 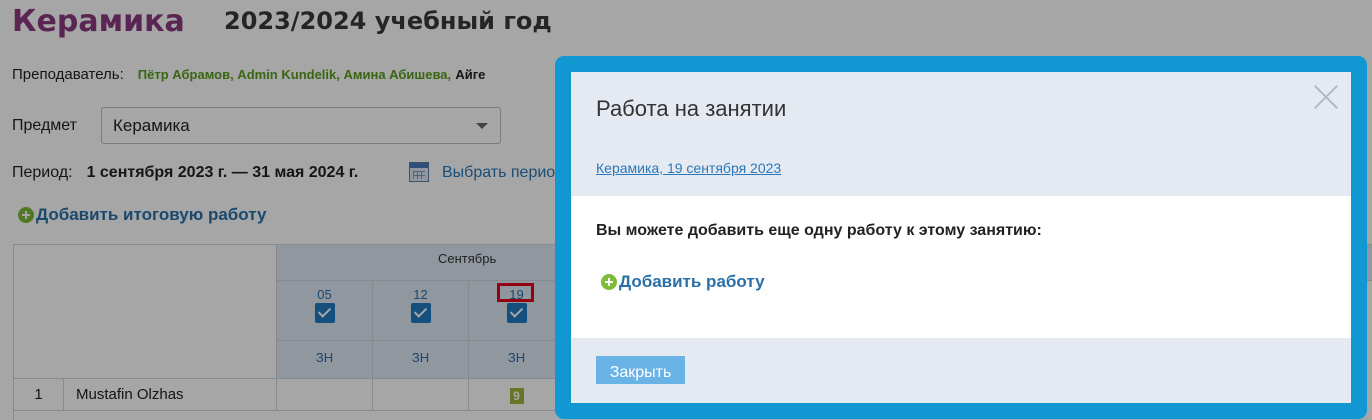 What do you see at coordinates (691, 108) in the screenshot?
I see `dialog-title: Работа на занятии` at bounding box center [691, 108].